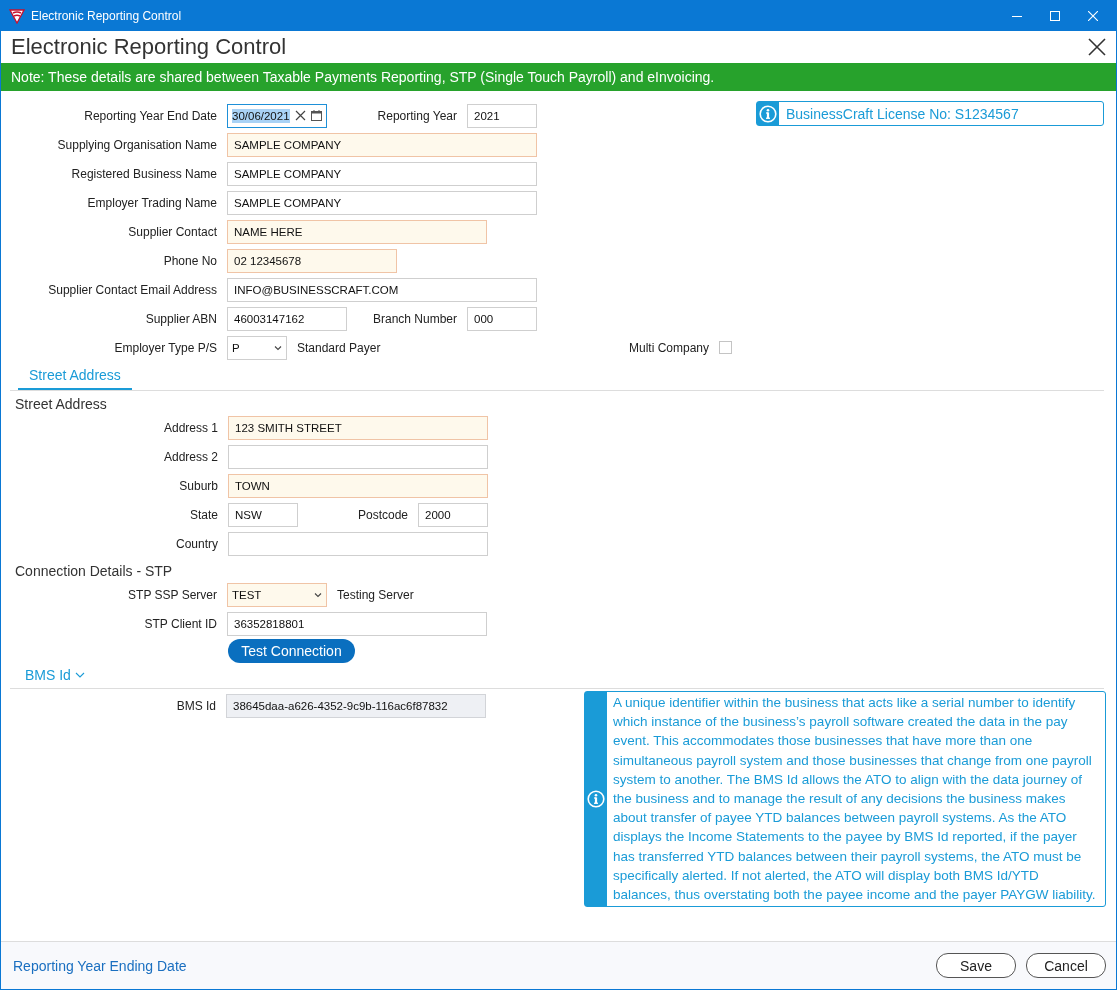  Describe the element at coordinates (502, 318) in the screenshot. I see `text-field: 000` at that location.